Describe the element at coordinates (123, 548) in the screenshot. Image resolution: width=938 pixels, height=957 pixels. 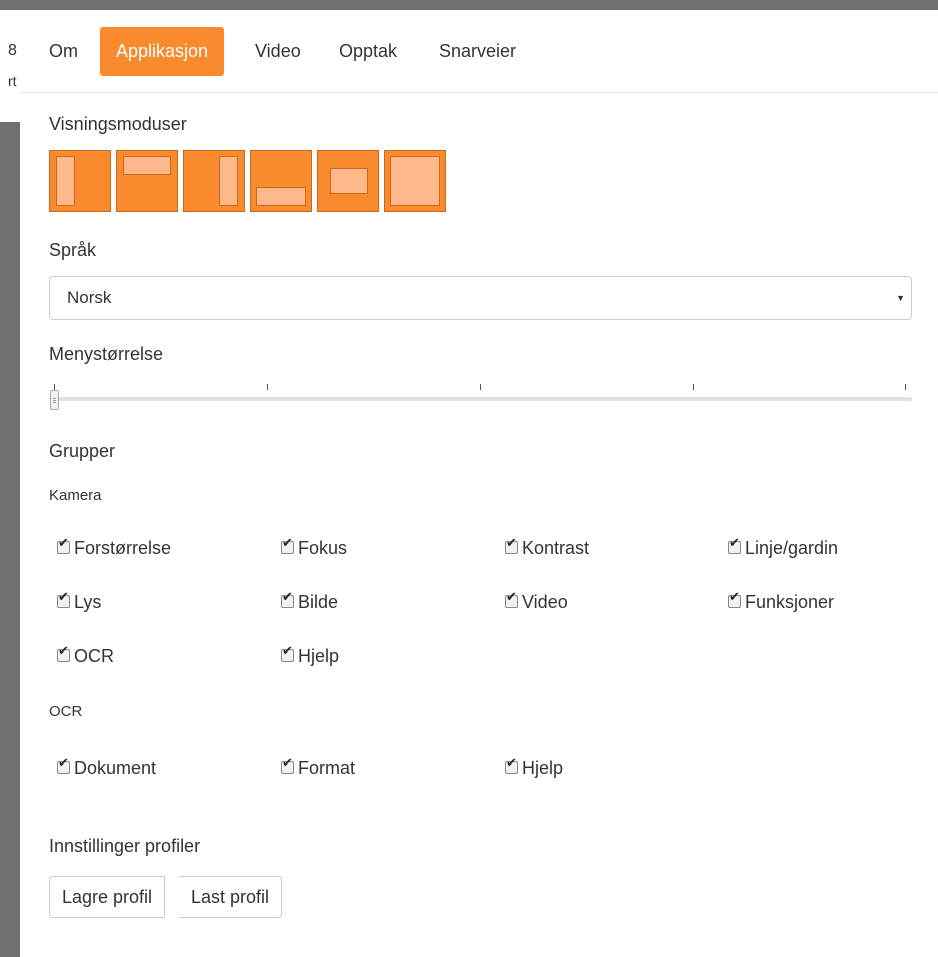
I see `checkbox-label: Forstørrelse` at that location.